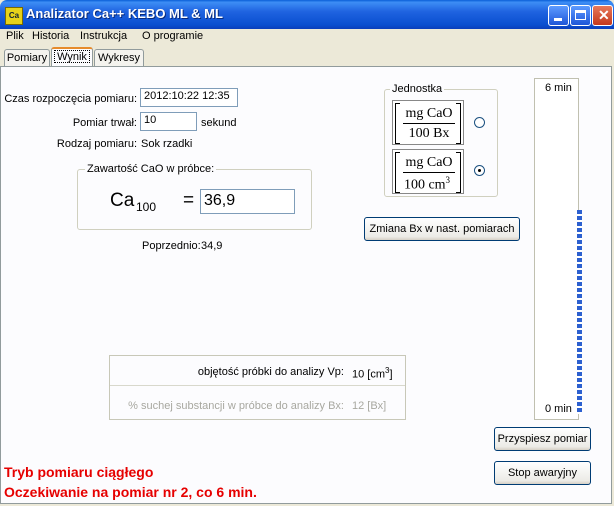  I want to click on maximize-icon, so click(580, 15).